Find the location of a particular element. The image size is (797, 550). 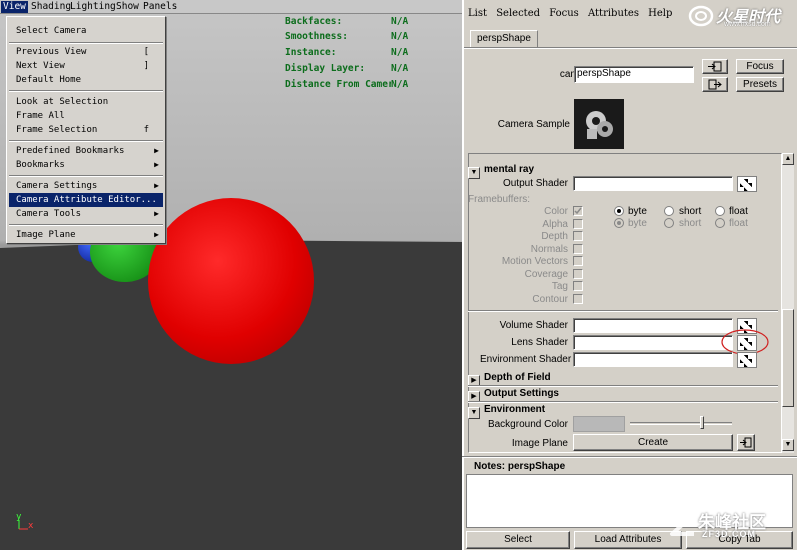

focus-button: Focus is located at coordinates (760, 66).